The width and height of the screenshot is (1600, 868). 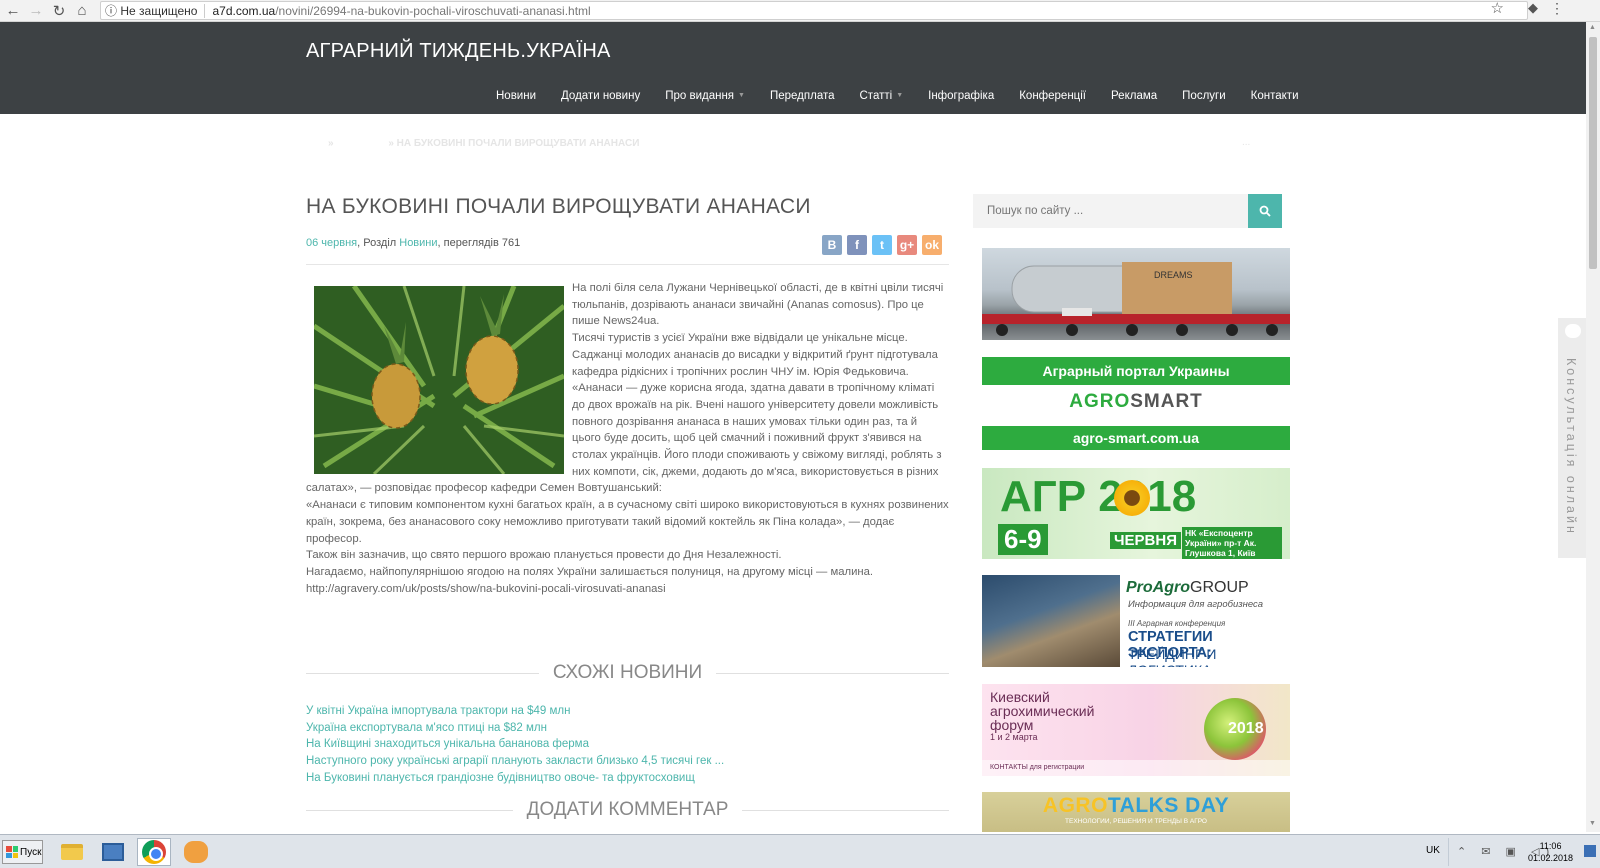 I want to click on article-section-link: Новини, so click(x=418, y=243).